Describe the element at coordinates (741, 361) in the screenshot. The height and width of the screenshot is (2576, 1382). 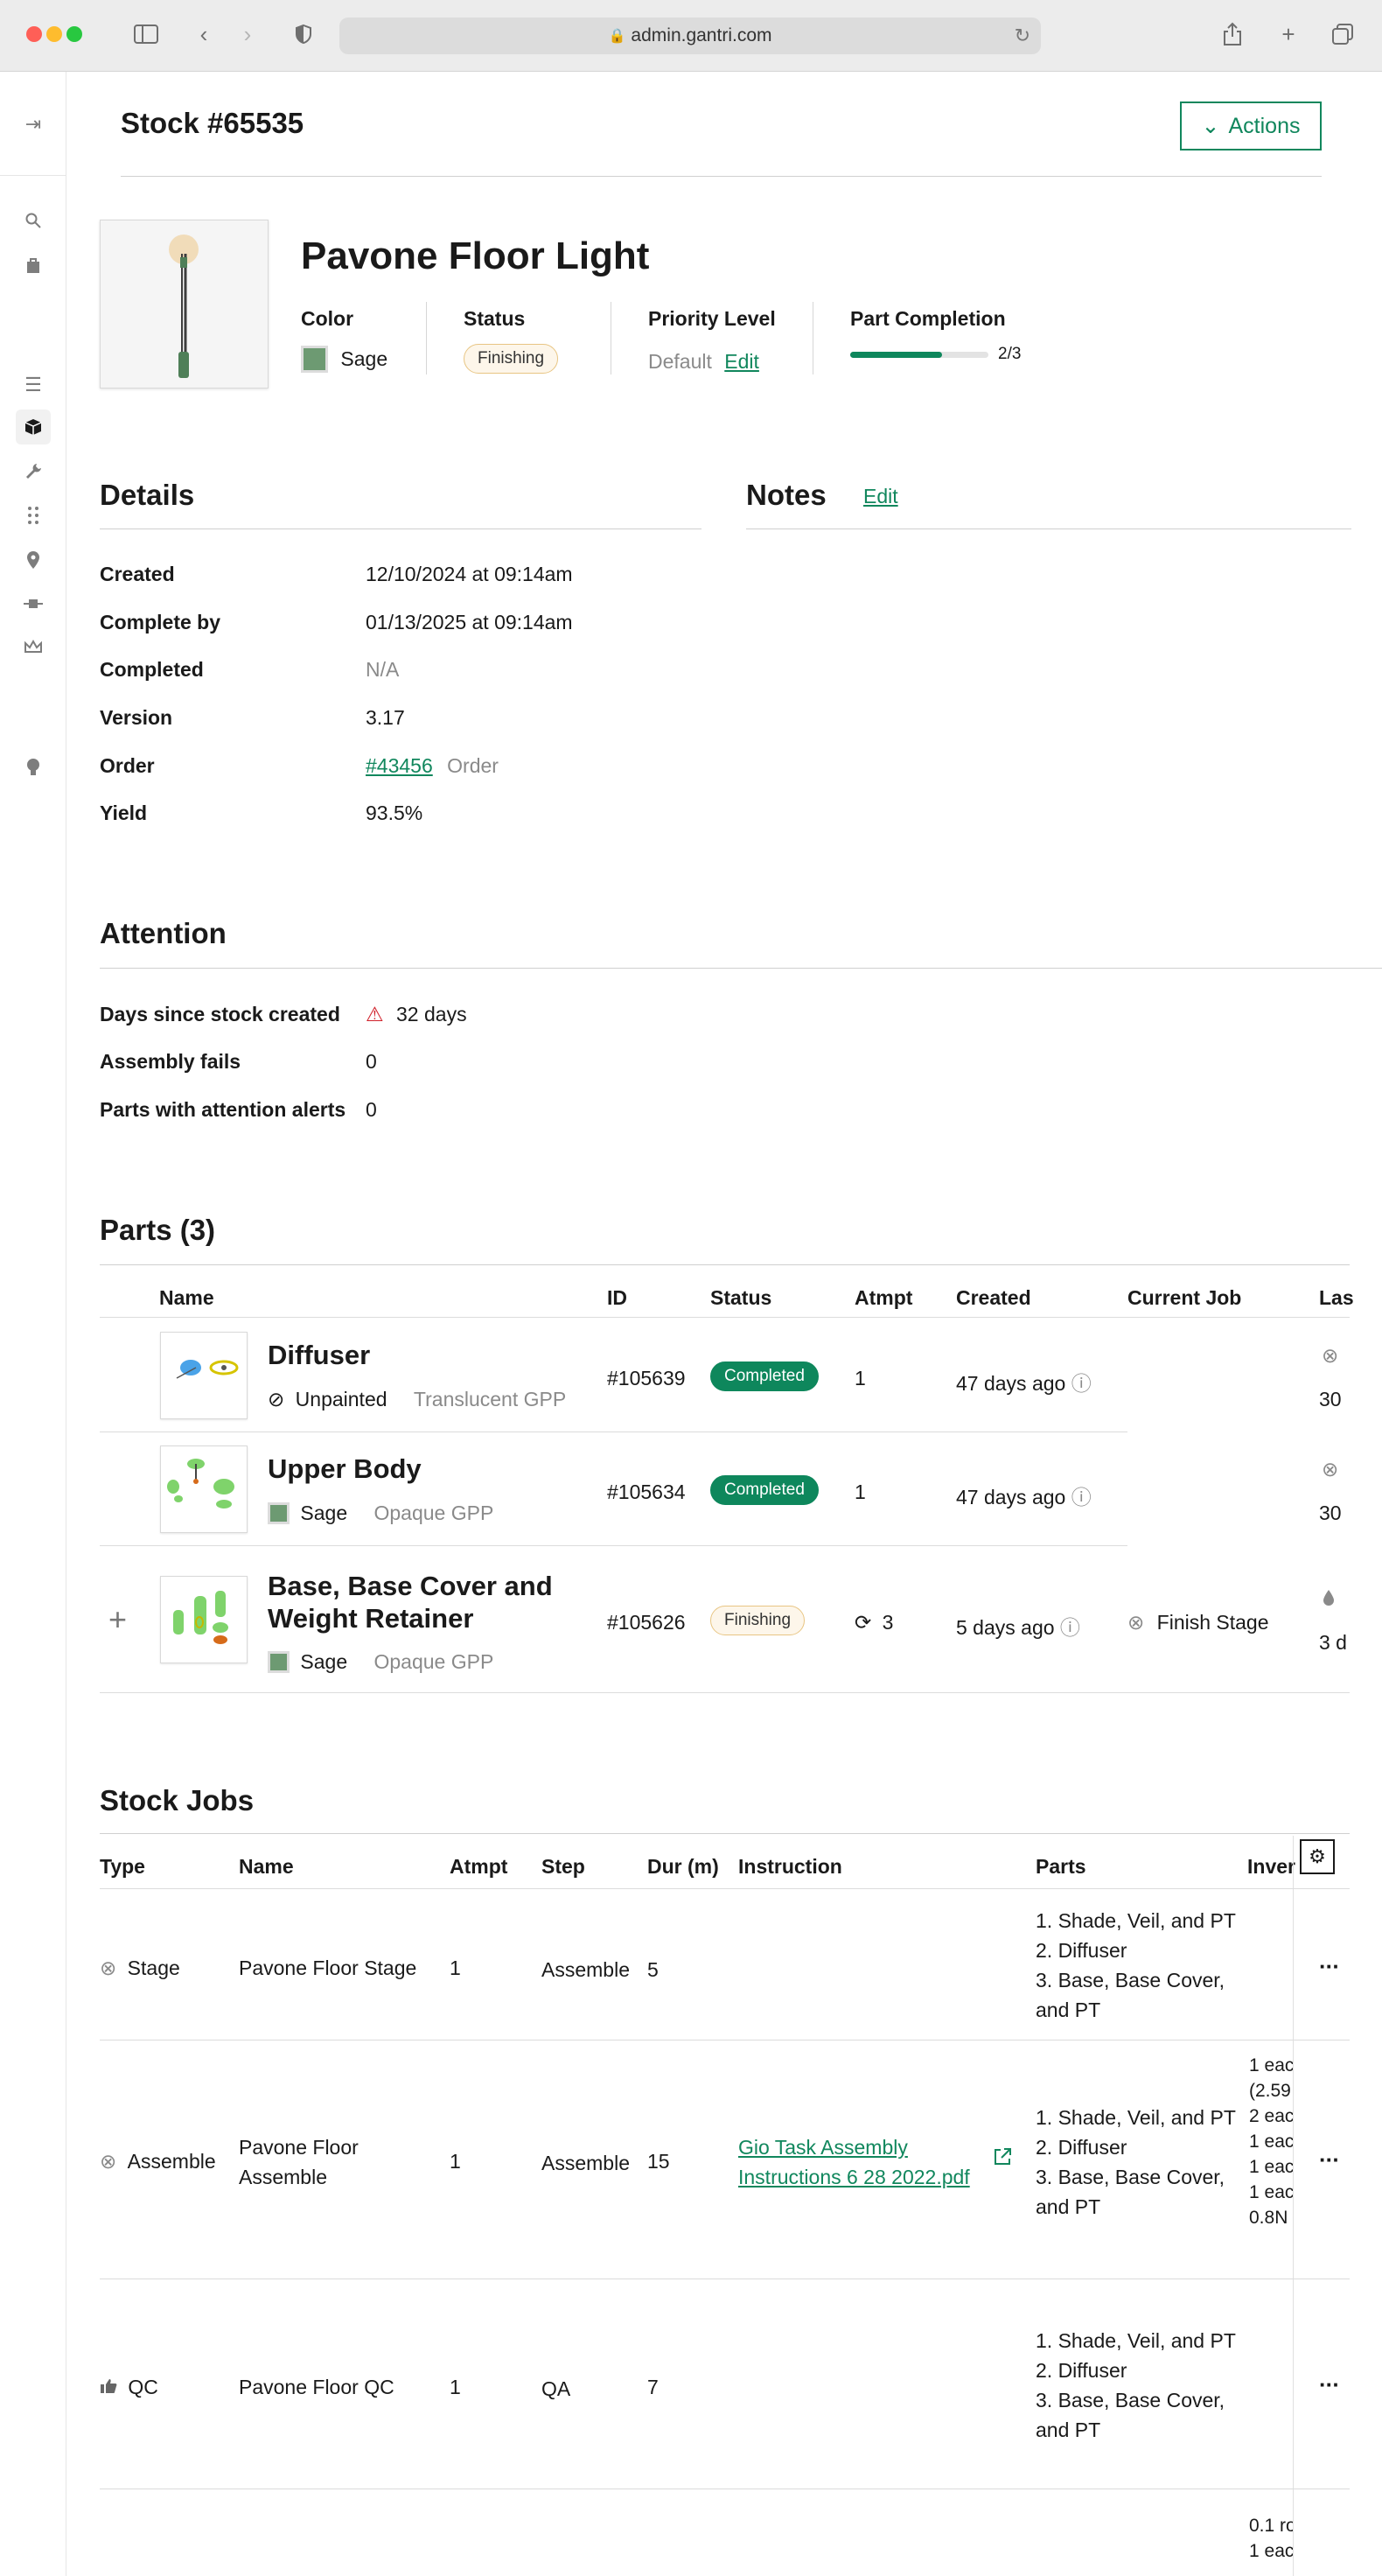
I see `priority-edit-link: Edit` at that location.